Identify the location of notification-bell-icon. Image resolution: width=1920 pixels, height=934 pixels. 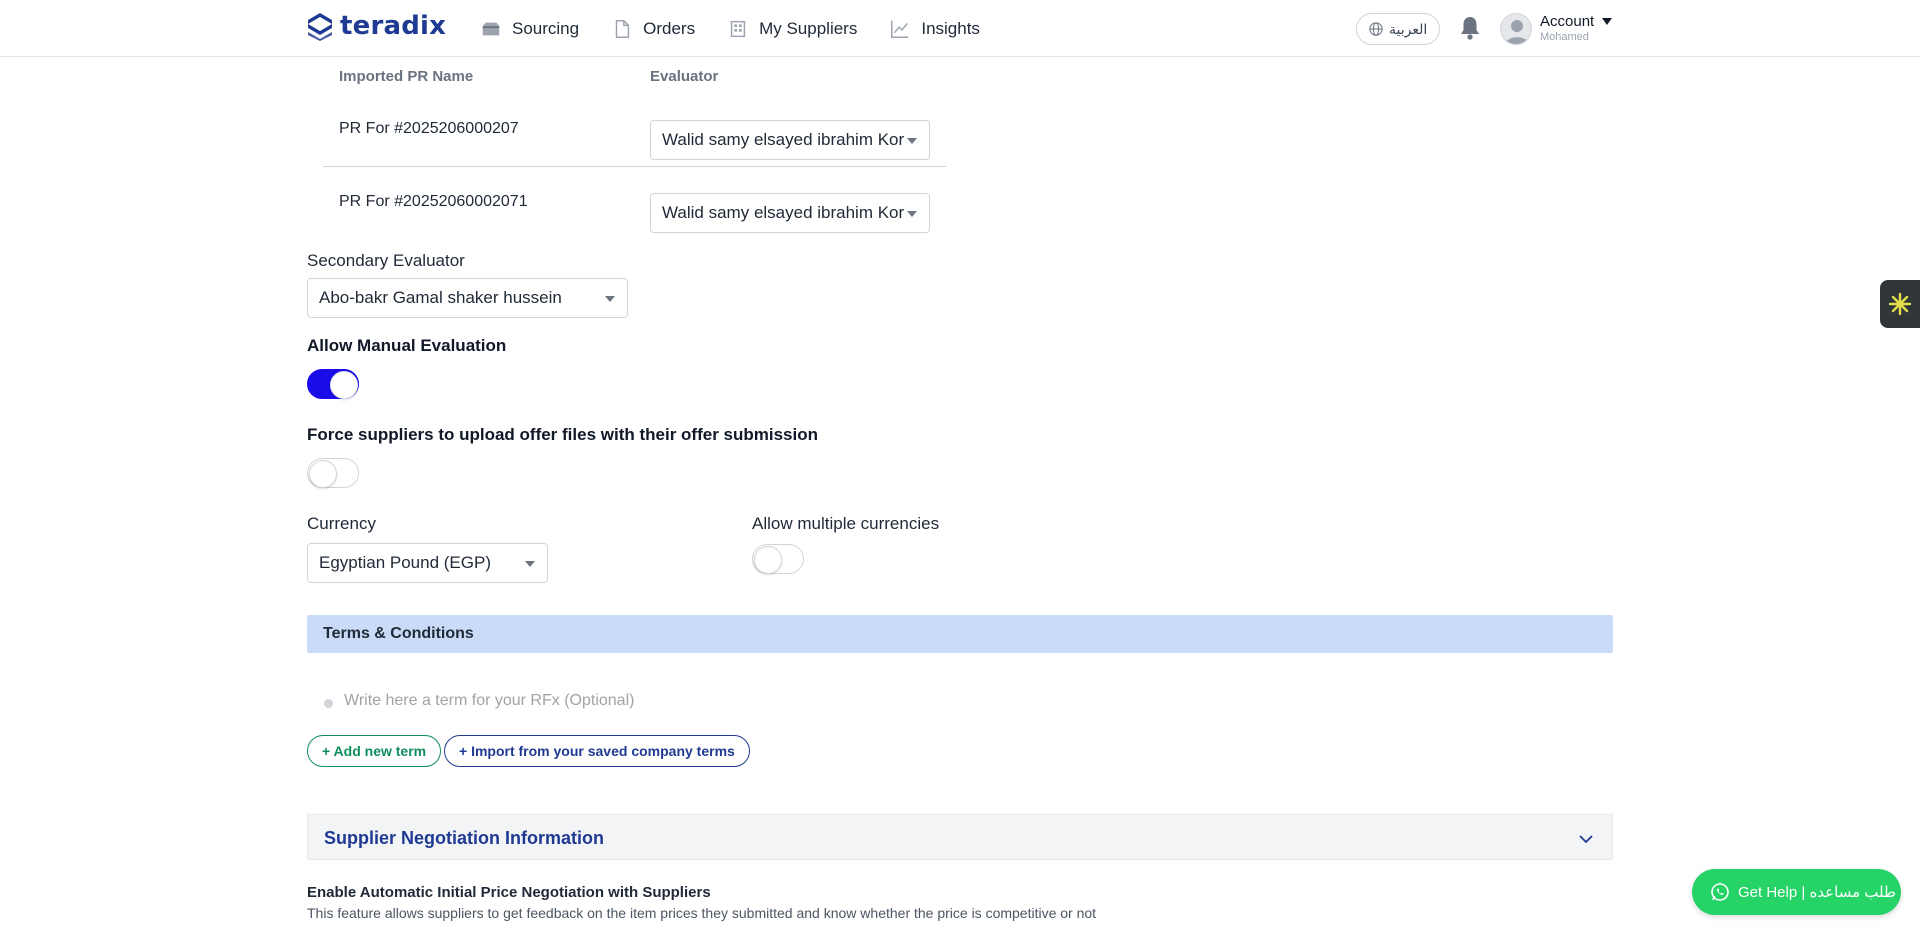
(1470, 28).